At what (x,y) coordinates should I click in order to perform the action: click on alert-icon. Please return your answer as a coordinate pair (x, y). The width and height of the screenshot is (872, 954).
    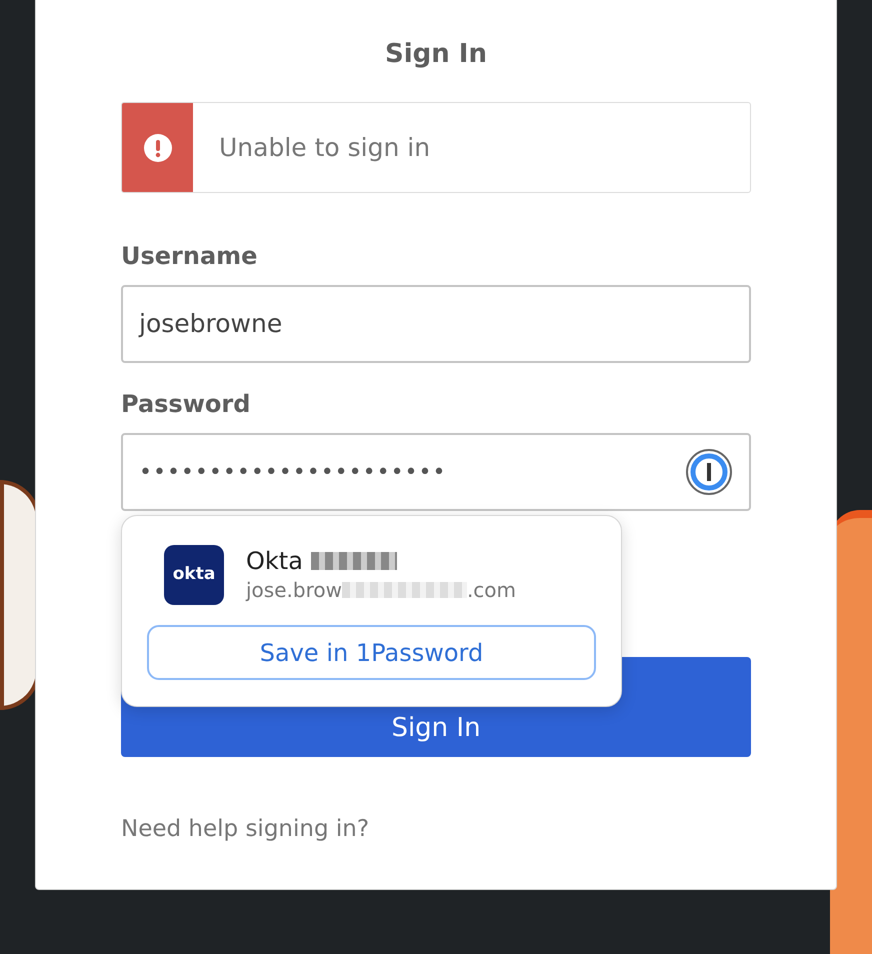
    Looking at the image, I should click on (158, 148).